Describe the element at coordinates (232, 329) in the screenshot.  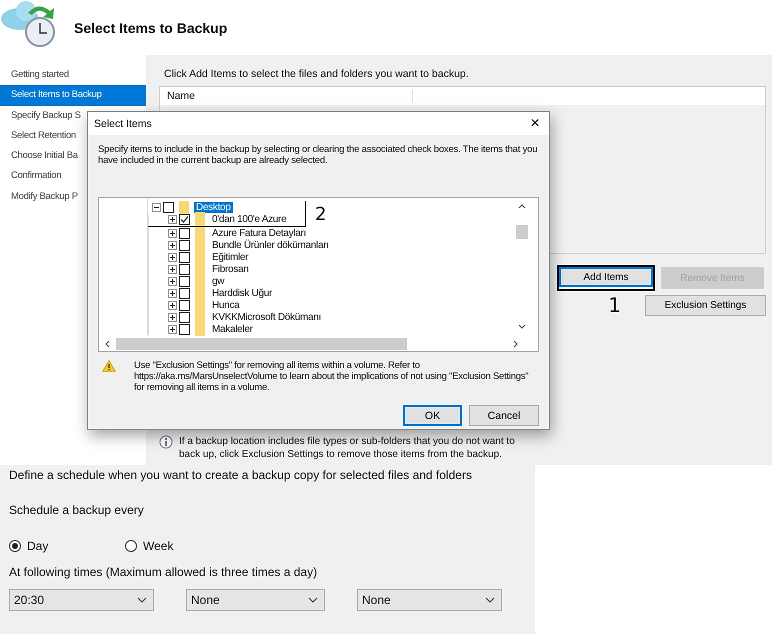
I see `tree-item: Makaleler` at that location.